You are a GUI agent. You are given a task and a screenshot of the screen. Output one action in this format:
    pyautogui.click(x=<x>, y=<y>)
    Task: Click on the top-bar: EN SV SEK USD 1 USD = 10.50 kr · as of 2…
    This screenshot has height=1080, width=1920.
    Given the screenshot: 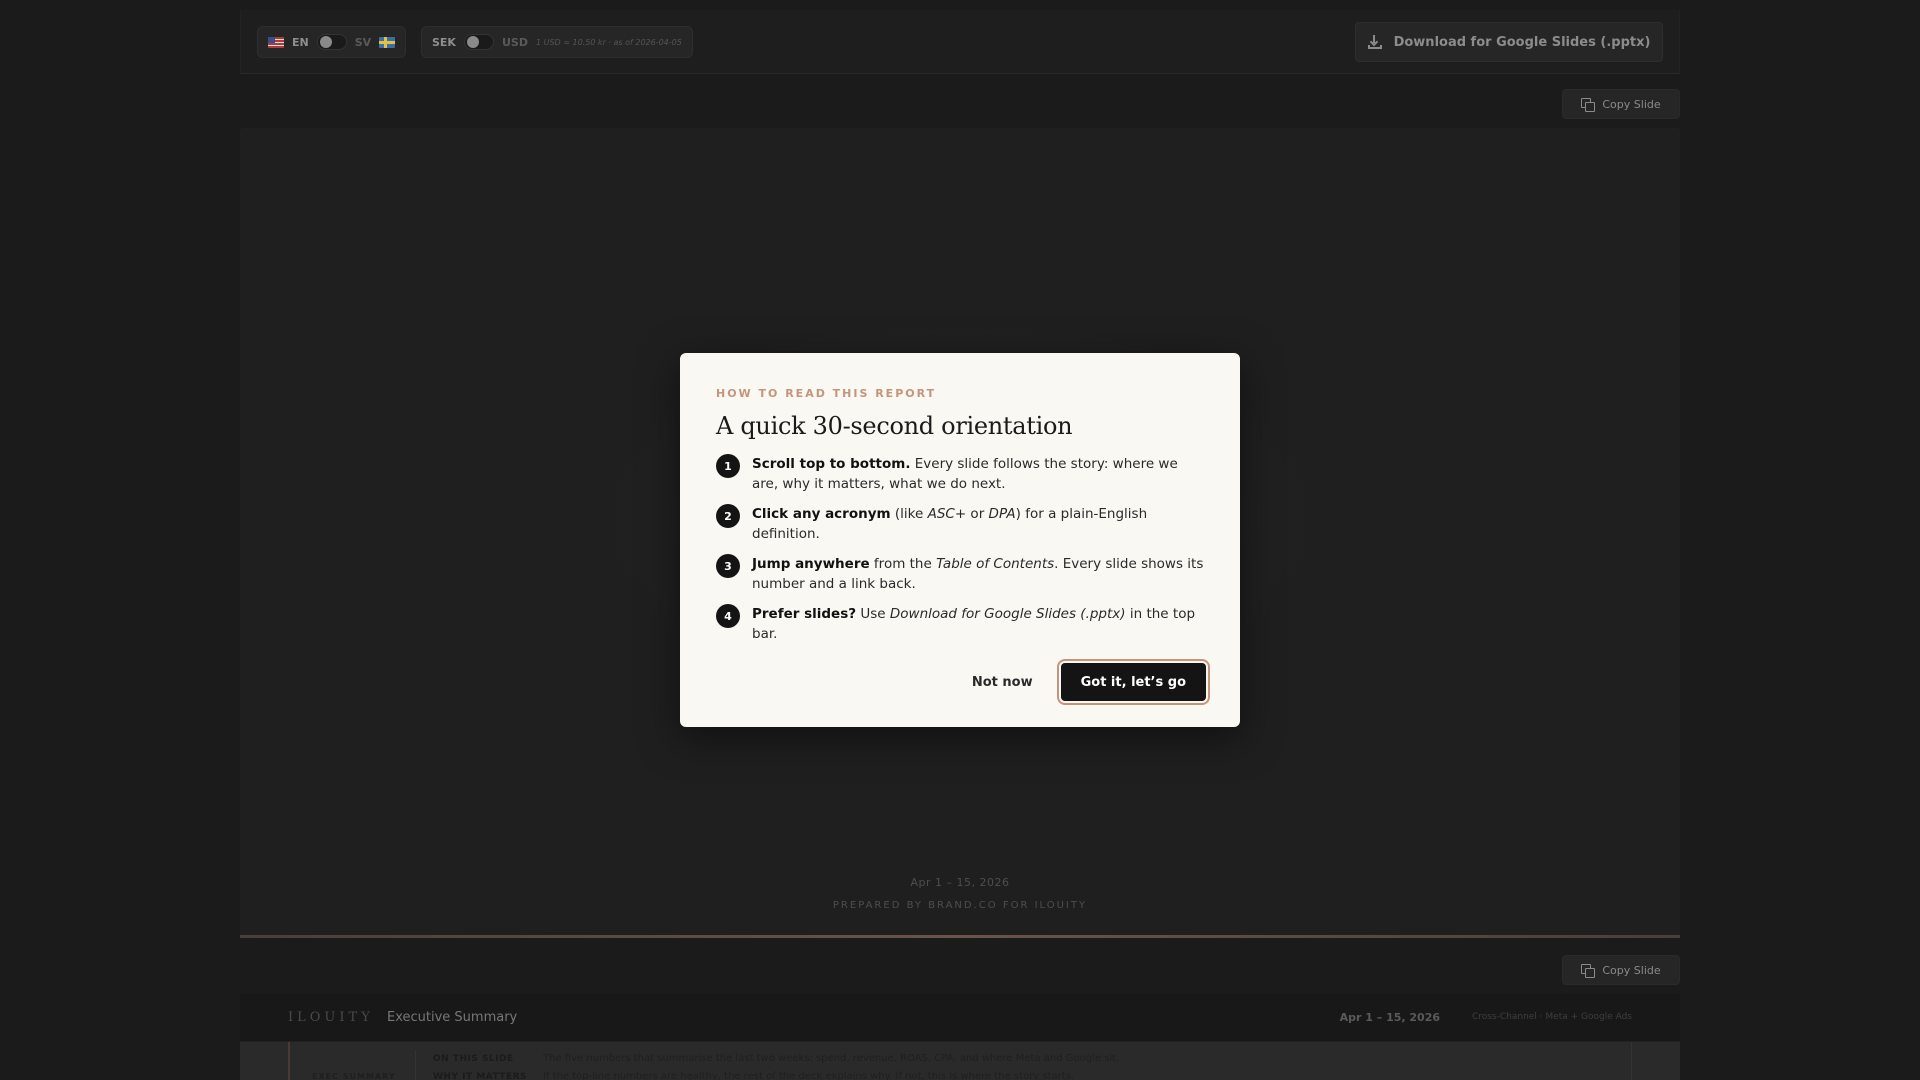 What is the action you would take?
    pyautogui.click(x=960, y=42)
    